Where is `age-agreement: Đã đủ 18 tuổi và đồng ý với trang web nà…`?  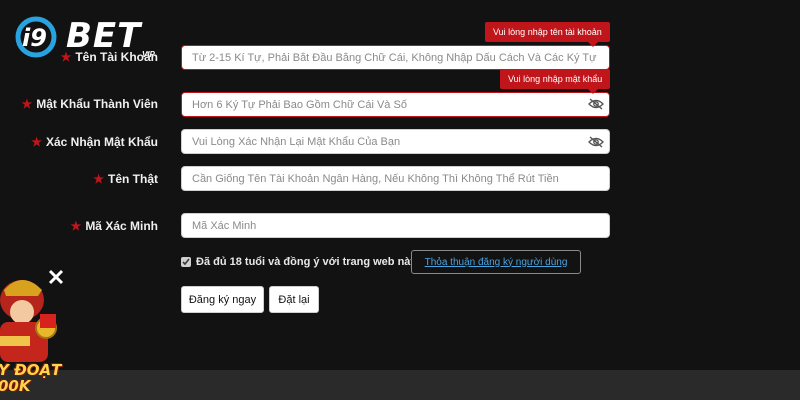
age-agreement: Đã đủ 18 tuổi và đồng ý với trang web nà… is located at coordinates (299, 262).